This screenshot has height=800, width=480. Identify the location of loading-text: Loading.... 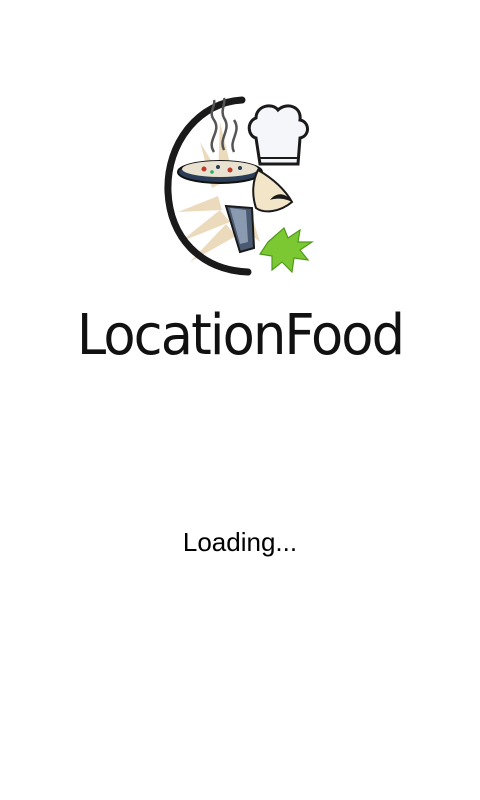
(240, 542).